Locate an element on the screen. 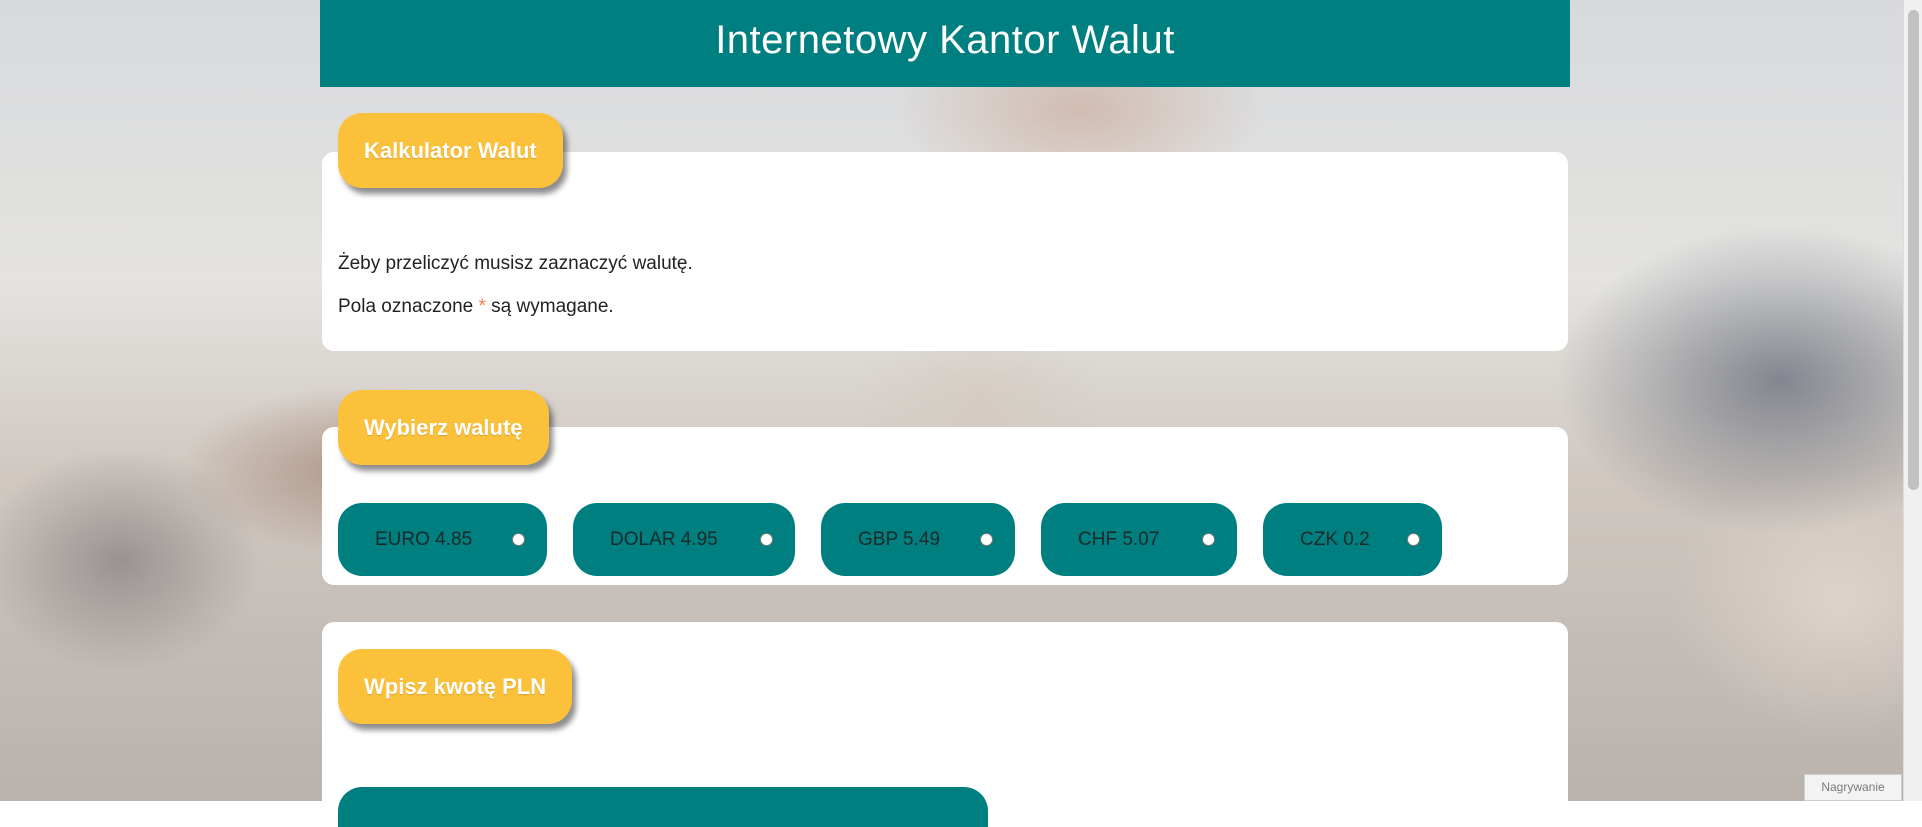 The width and height of the screenshot is (1922, 827). currency-radio-czk is located at coordinates (1413, 539).